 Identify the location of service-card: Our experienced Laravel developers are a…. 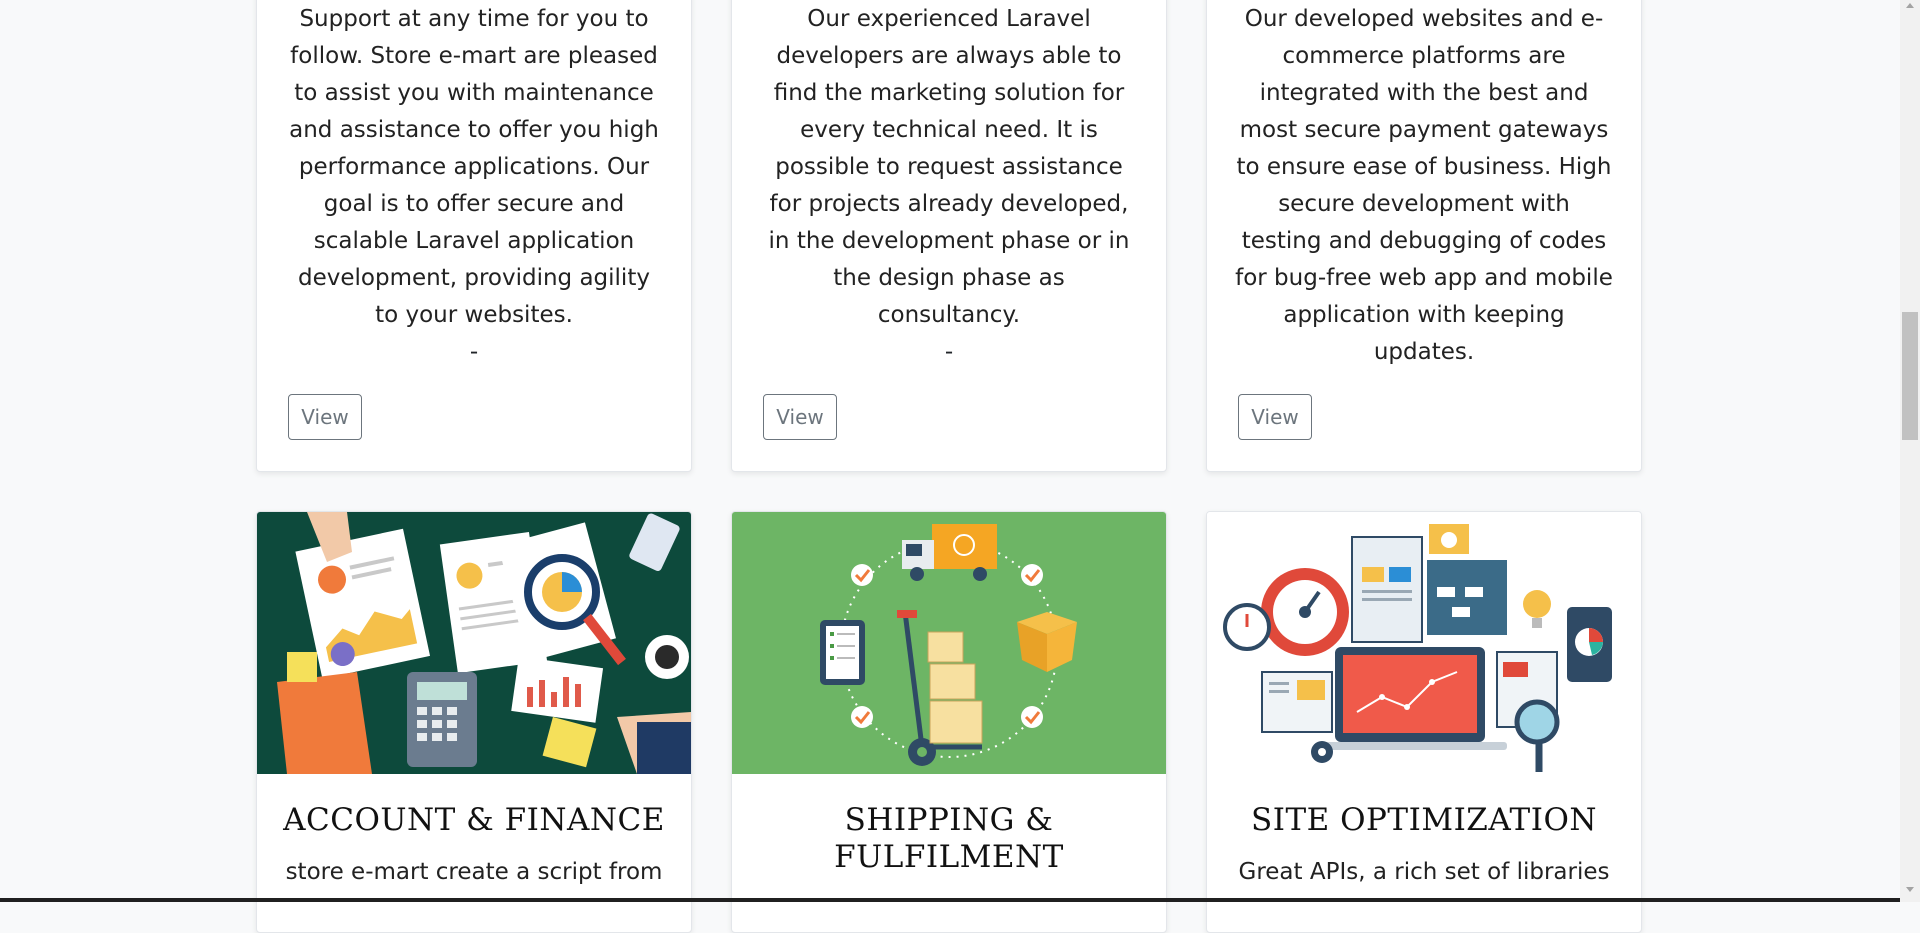
(949, 236).